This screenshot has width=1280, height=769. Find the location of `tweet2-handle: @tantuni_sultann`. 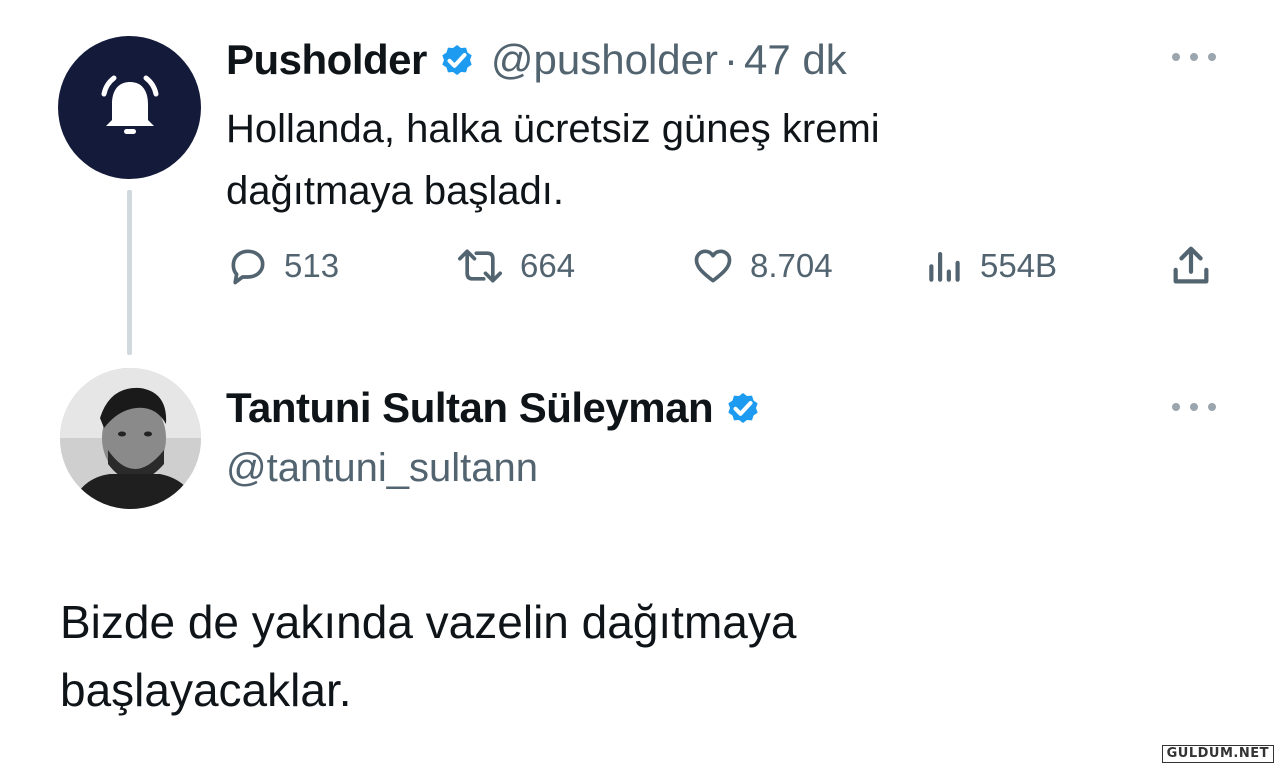

tweet2-handle: @tantuni_sultann is located at coordinates (382, 468).